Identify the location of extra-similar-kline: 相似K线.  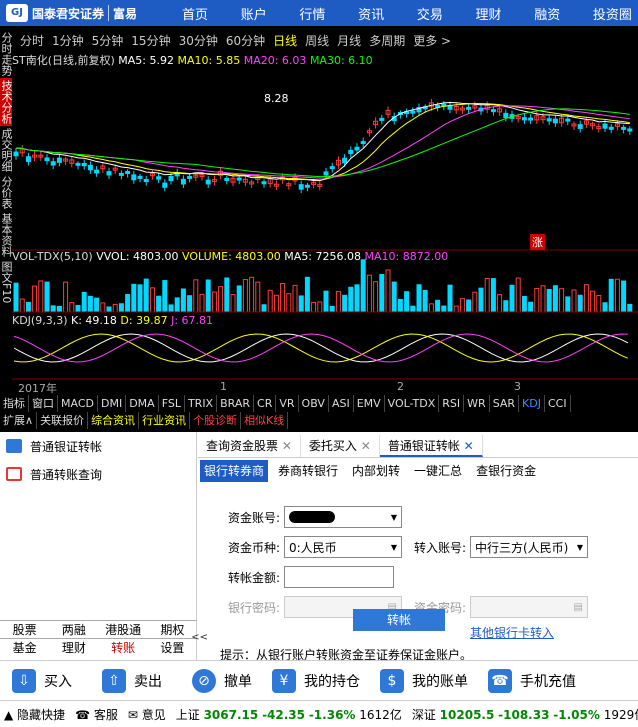
(265, 420).